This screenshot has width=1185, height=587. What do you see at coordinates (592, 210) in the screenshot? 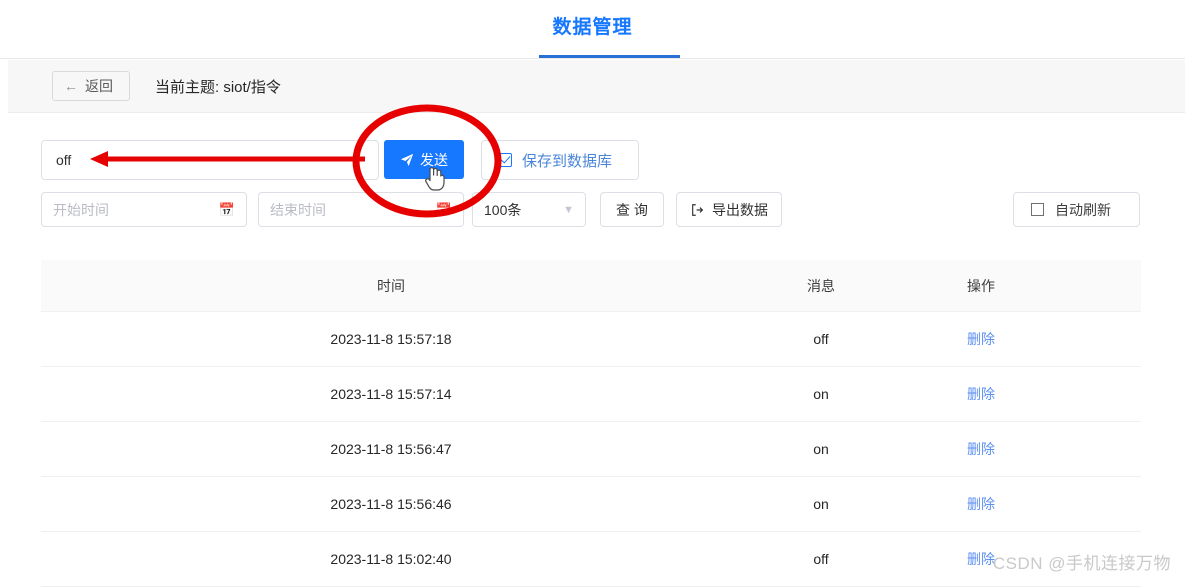
I see `filter-row: 开始时间 📅 结束时间 📅 100条 ▼ 查 询 导出数据 自动刷新` at bounding box center [592, 210].